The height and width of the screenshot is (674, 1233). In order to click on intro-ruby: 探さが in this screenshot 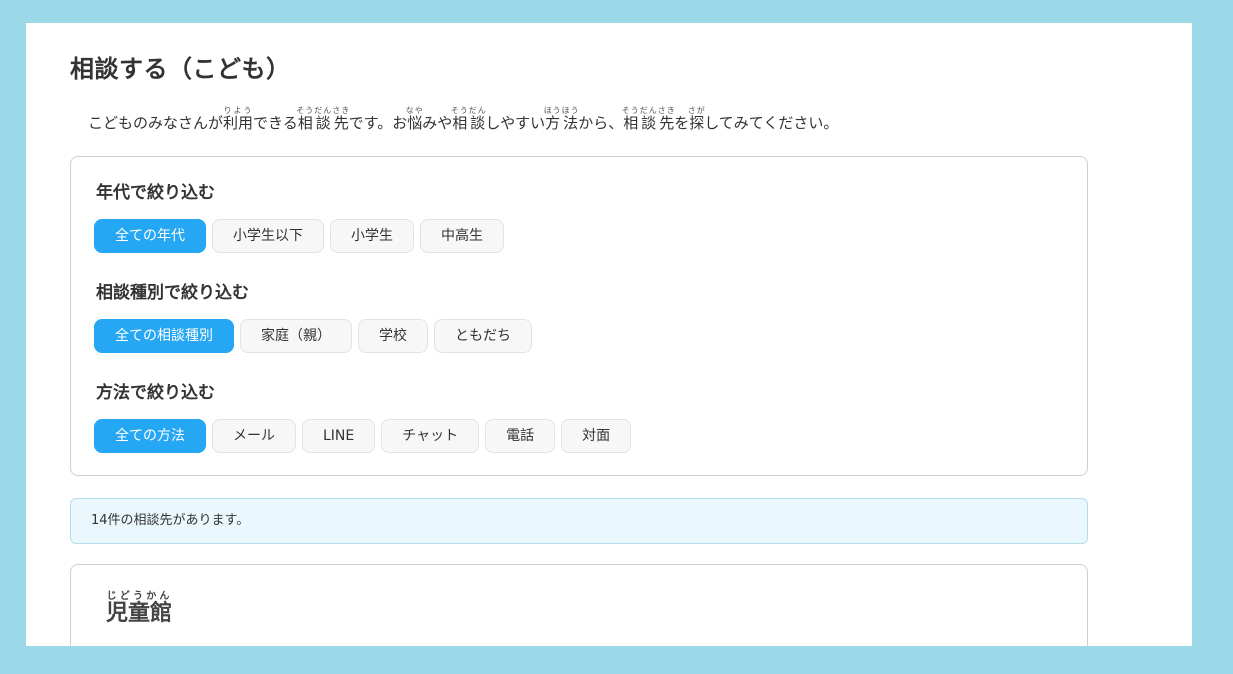, I will do `click(696, 119)`.